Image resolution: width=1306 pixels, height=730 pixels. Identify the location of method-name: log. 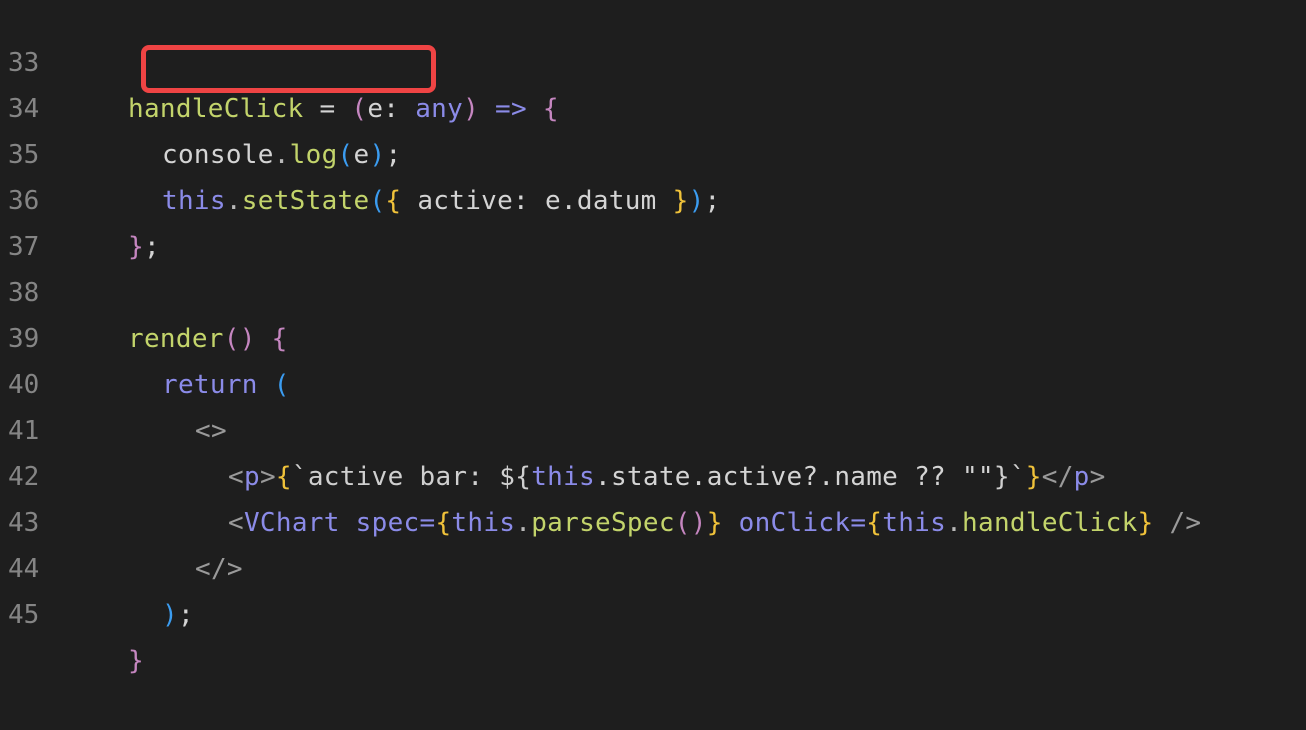
(313, 155).